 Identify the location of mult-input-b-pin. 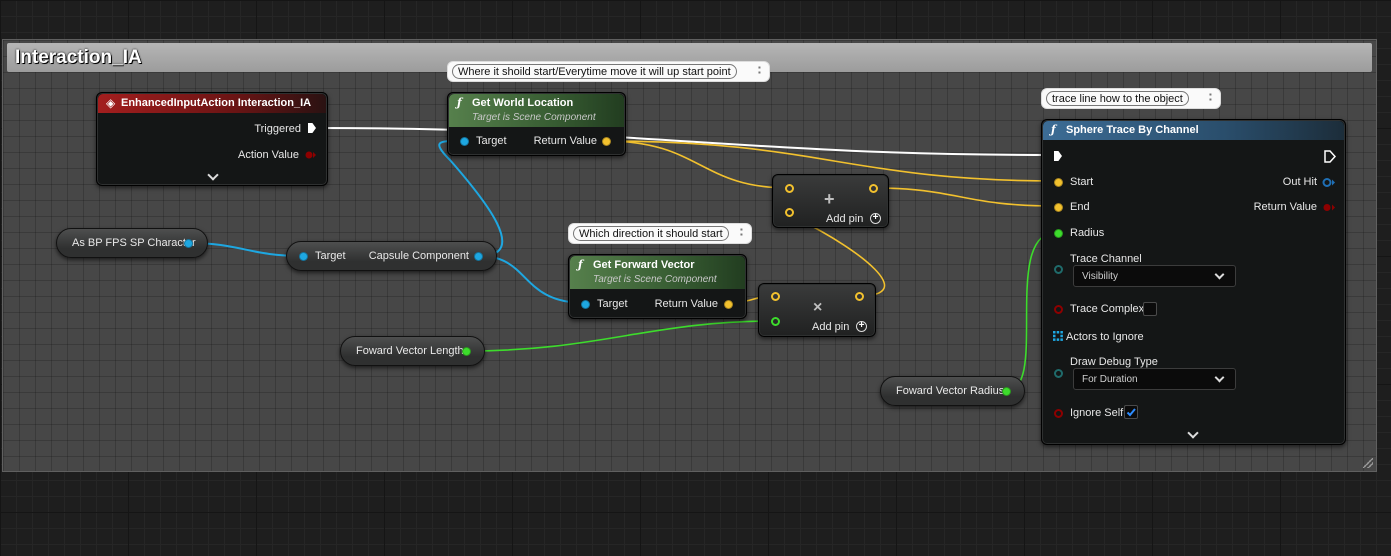
(775, 321).